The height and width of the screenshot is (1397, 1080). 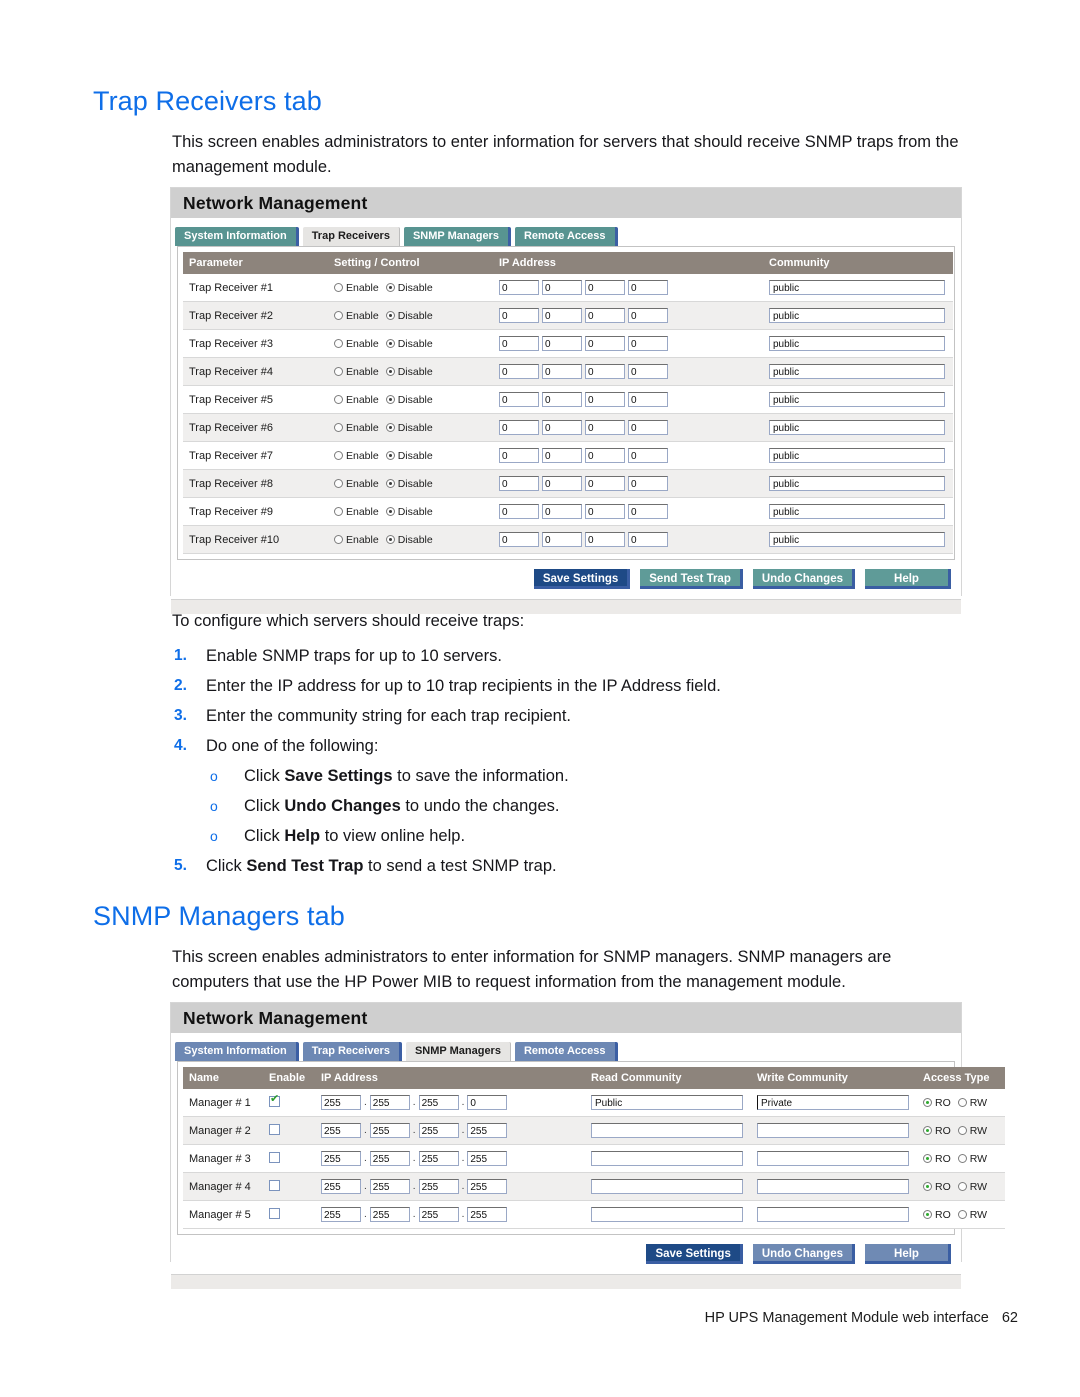 I want to click on tab-system-information: System Information, so click(x=237, y=236).